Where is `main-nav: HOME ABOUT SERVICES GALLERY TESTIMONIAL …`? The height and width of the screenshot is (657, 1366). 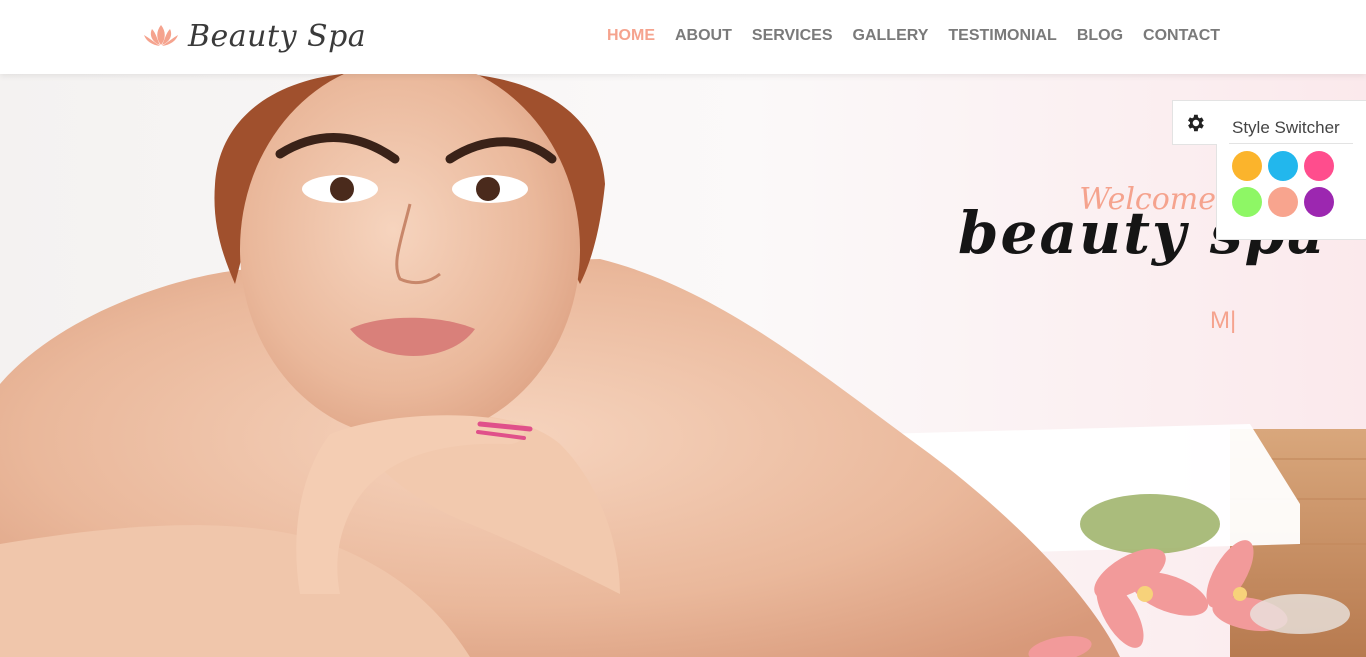 main-nav: HOME ABOUT SERVICES GALLERY TESTIMONIAL … is located at coordinates (913, 36).